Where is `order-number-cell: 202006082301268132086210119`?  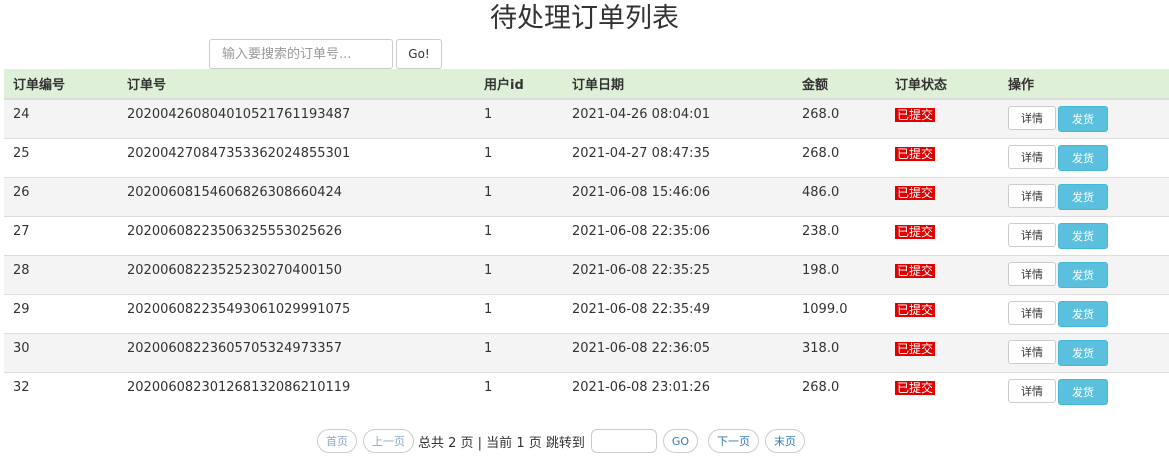 order-number-cell: 202006082301268132086210119 is located at coordinates (239, 387).